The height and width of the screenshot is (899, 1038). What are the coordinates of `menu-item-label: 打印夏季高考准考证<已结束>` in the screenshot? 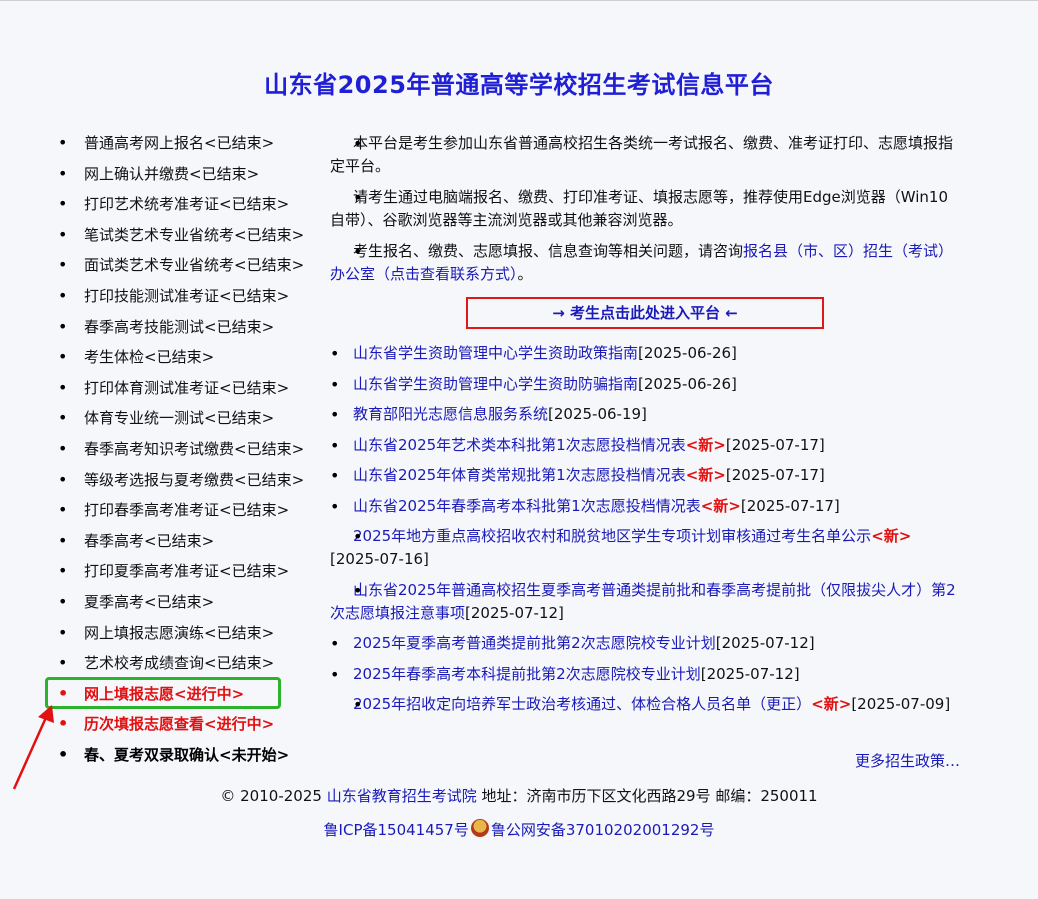 It's located at (187, 571).